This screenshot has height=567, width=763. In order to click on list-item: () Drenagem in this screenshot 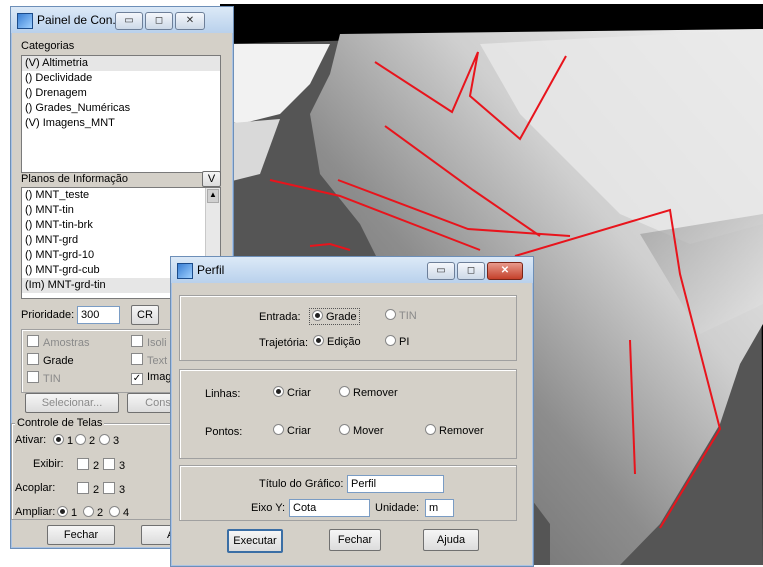, I will do `click(121, 93)`.